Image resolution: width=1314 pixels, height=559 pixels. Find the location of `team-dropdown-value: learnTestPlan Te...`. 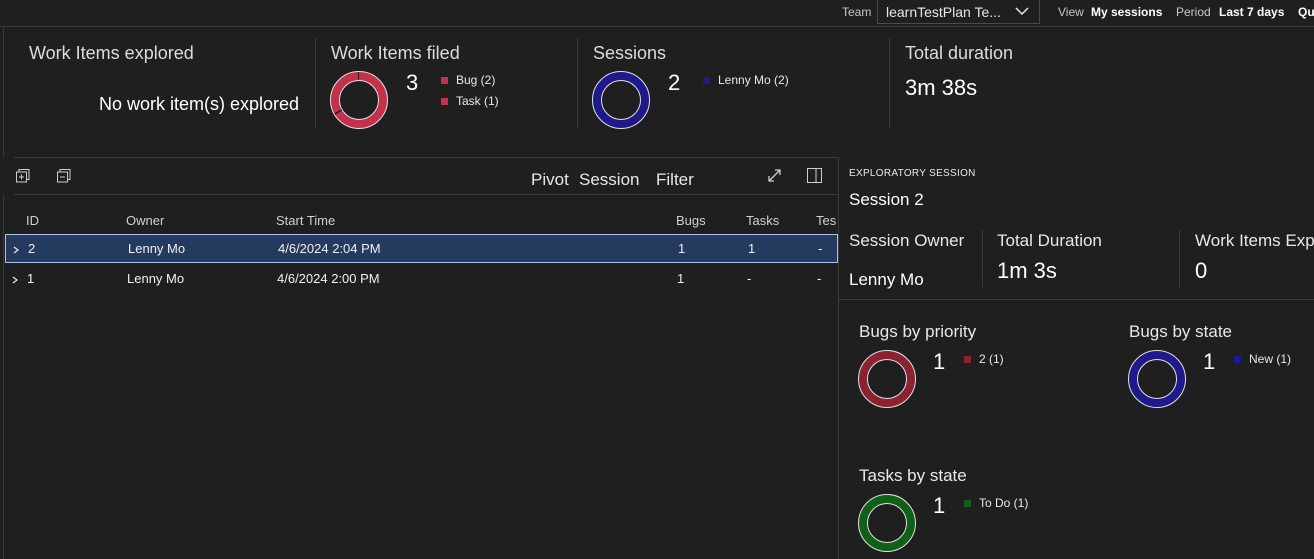

team-dropdown-value: learnTestPlan Te... is located at coordinates (943, 11).